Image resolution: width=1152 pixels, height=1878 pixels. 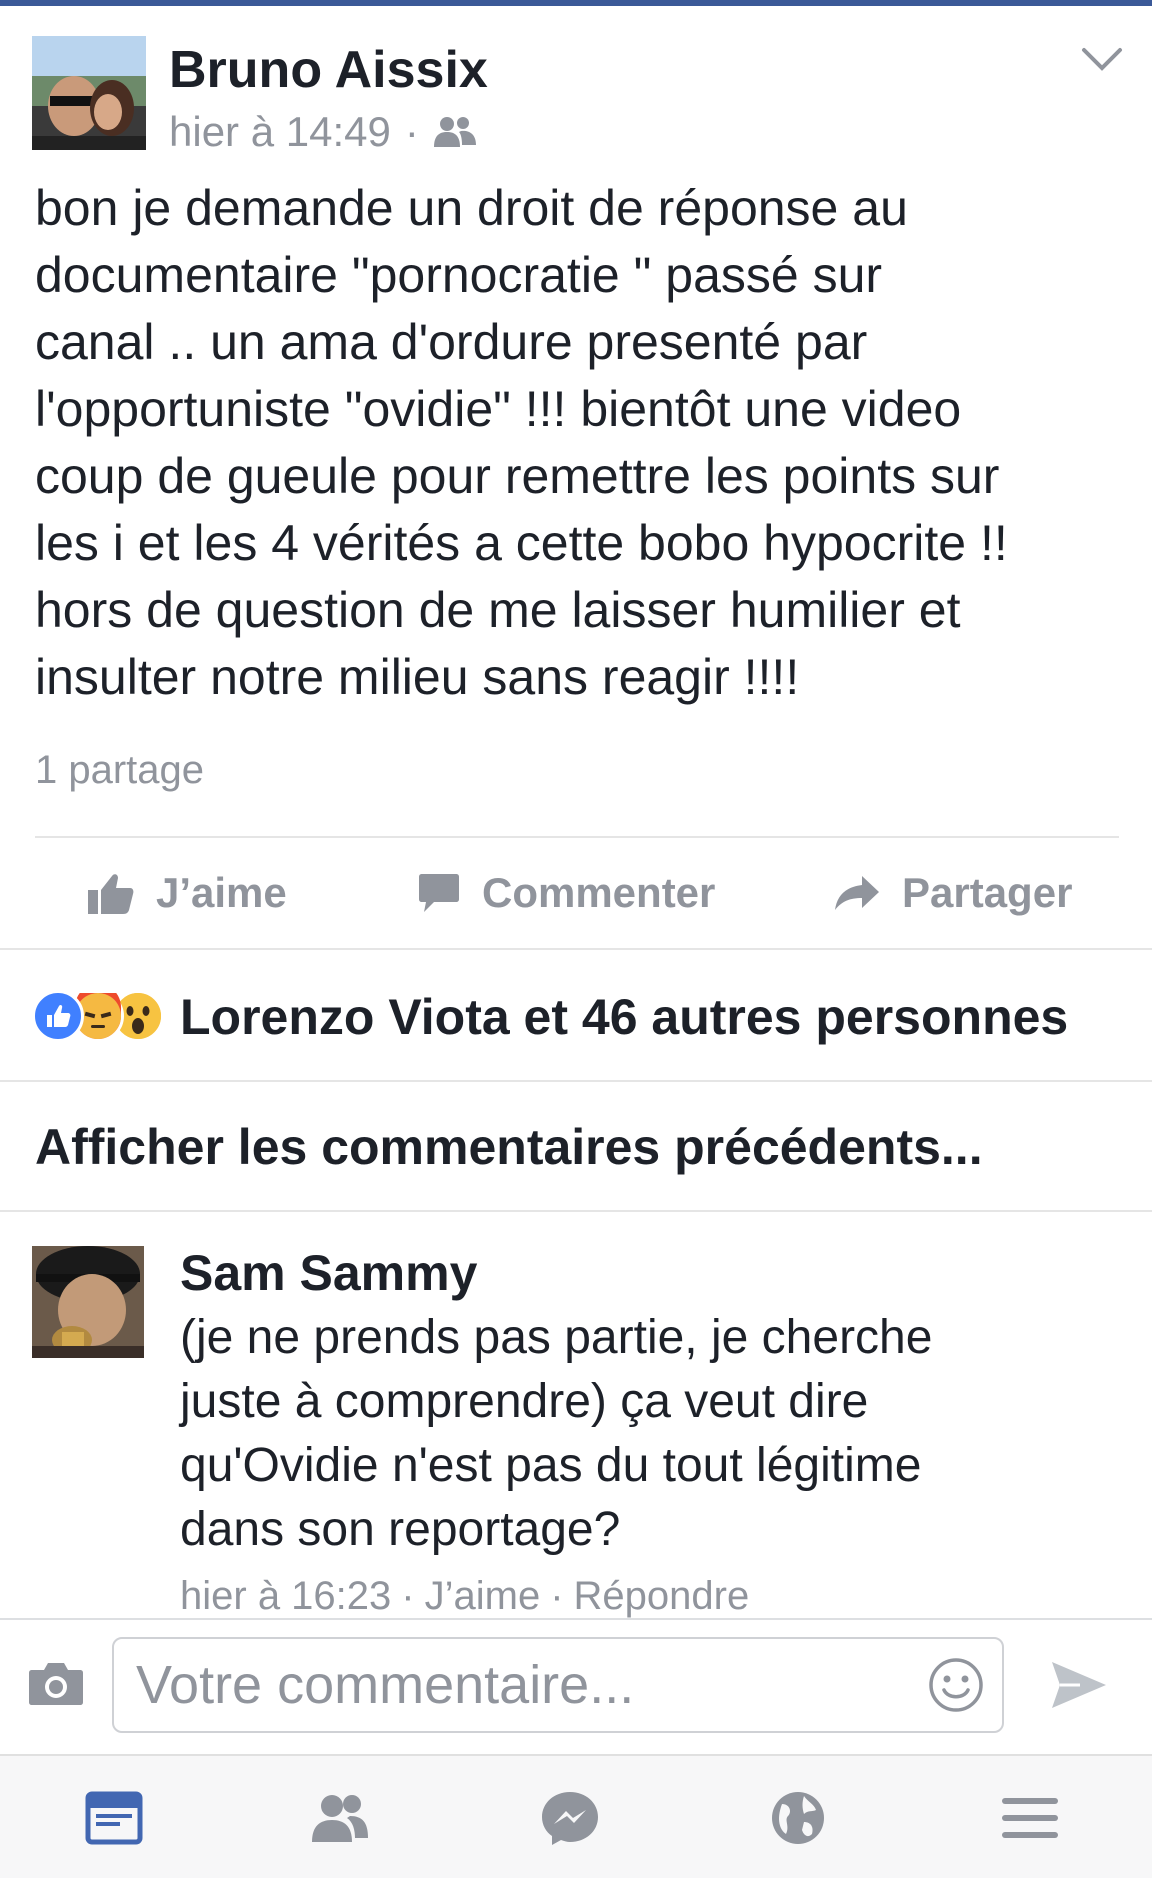 I want to click on top-accent-bar, so click(x=576, y=3).